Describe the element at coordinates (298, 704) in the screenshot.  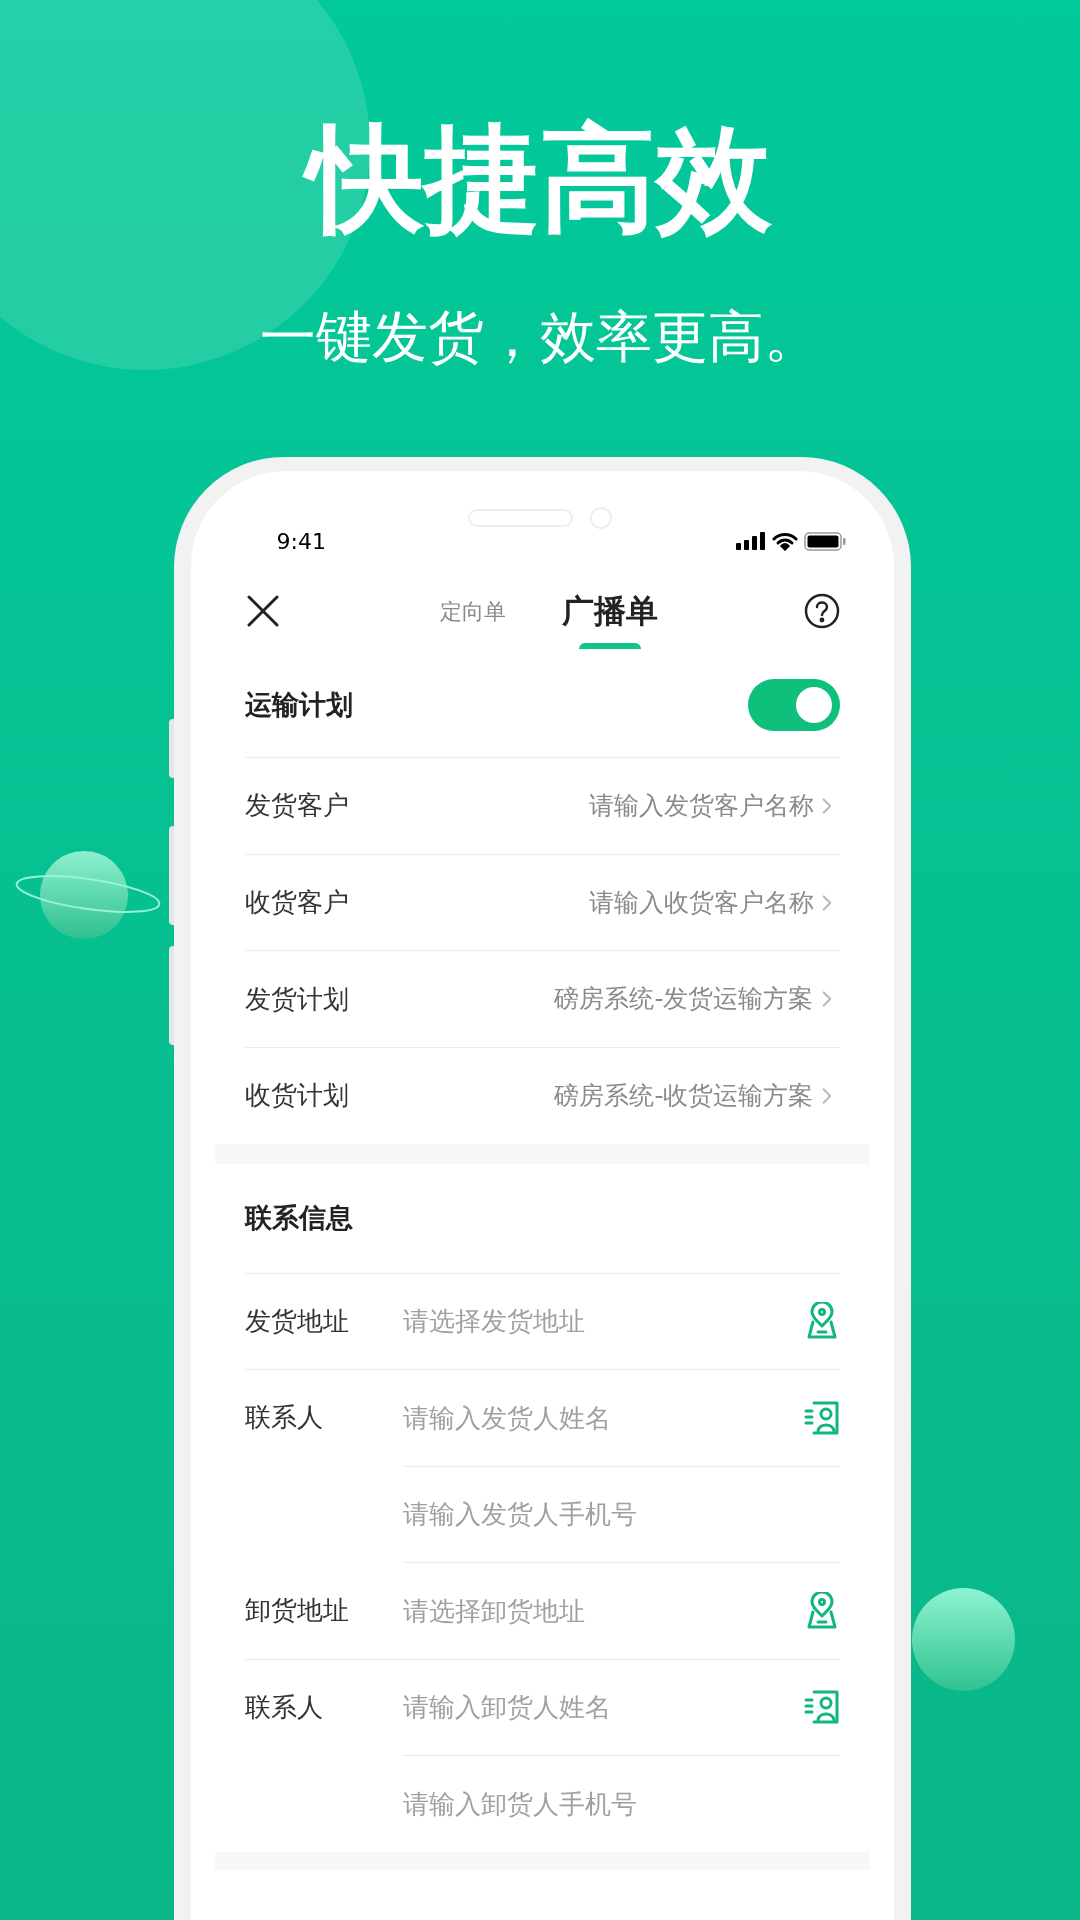
I see `section-title: 运输计划` at that location.